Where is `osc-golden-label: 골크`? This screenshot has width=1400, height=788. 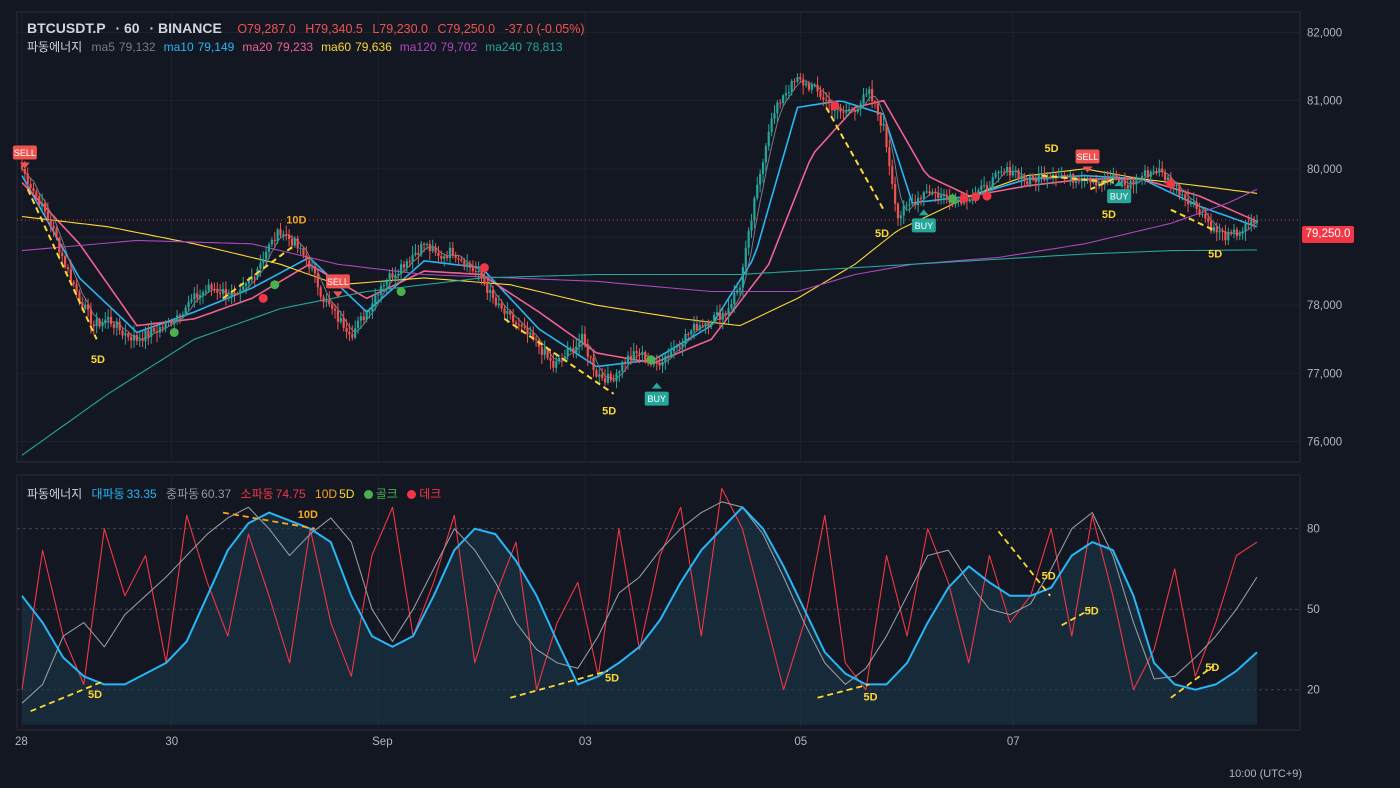
osc-golden-label: 골크 is located at coordinates (386, 494).